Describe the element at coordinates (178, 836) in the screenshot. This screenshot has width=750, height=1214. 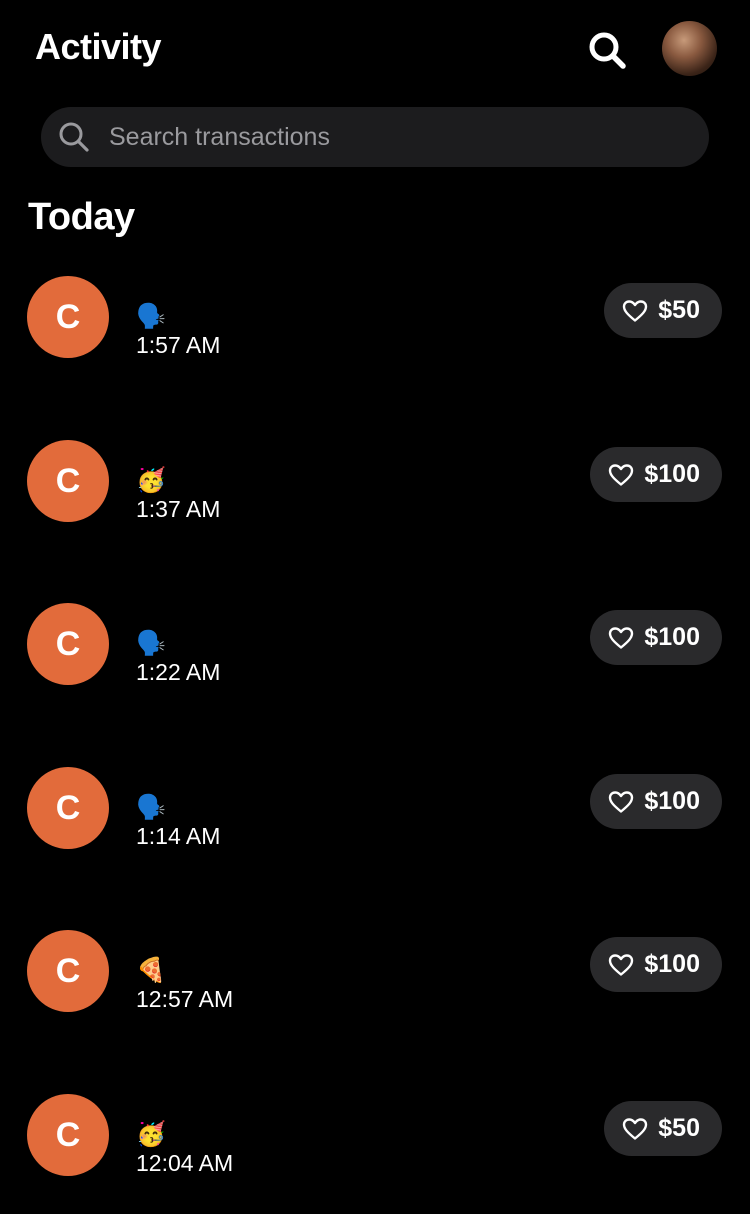
I see `transaction-time: 1:14 AM` at that location.